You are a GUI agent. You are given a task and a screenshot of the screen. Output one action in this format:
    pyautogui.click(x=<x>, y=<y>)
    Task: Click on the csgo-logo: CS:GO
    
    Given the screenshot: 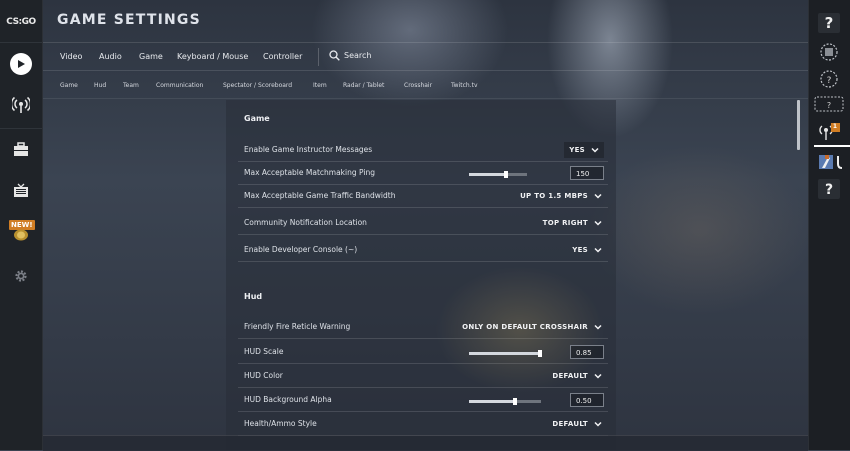 What is the action you would take?
    pyautogui.click(x=21, y=22)
    